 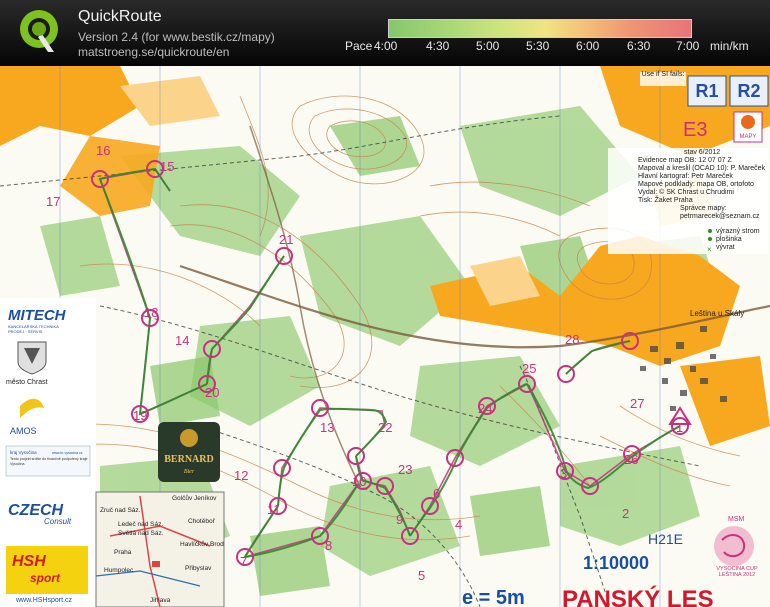 What do you see at coordinates (359, 46) in the screenshot?
I see `pace-label: Pace` at bounding box center [359, 46].